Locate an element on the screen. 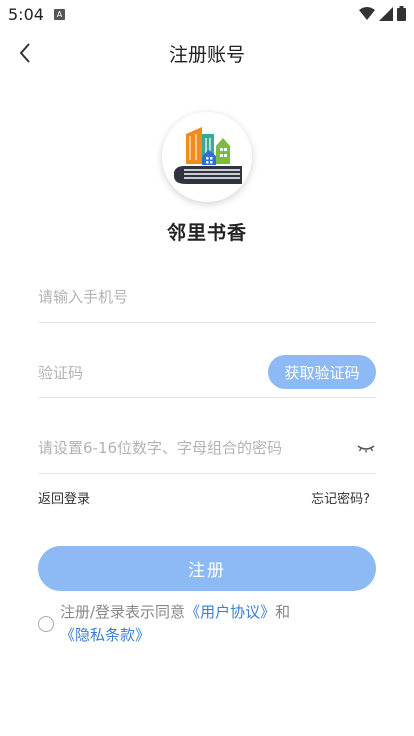  phone-input is located at coordinates (207, 297).